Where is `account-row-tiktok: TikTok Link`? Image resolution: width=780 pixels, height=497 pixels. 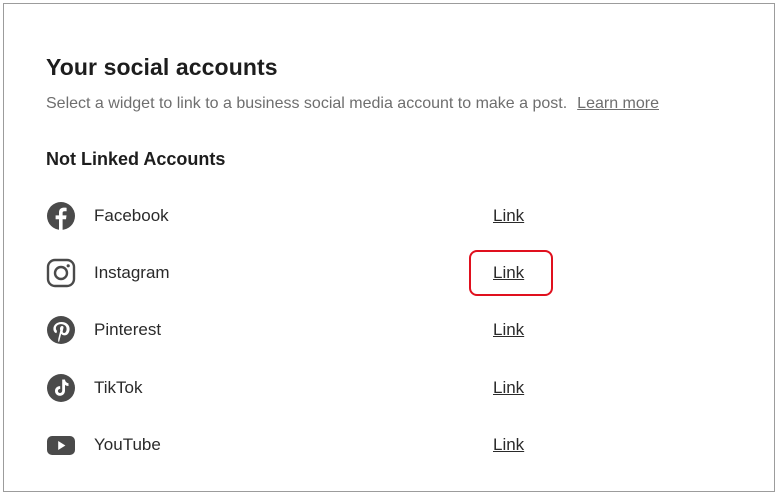
account-row-tiktok: TikTok Link is located at coordinates (296, 389).